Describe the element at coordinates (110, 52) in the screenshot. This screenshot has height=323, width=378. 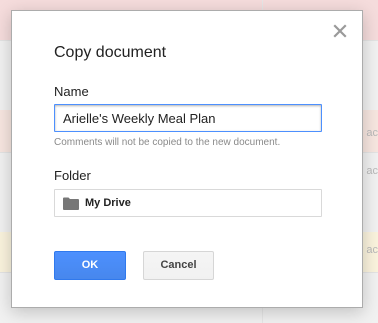
I see `dialog-title: Copy document` at that location.